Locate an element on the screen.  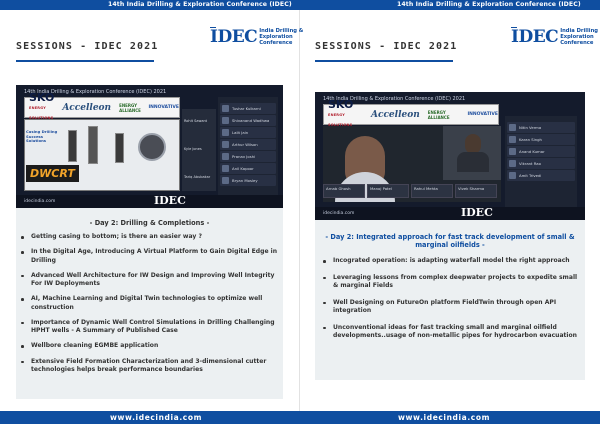
speaker-label: Rohit Sawant is located at coordinates (196, 121).